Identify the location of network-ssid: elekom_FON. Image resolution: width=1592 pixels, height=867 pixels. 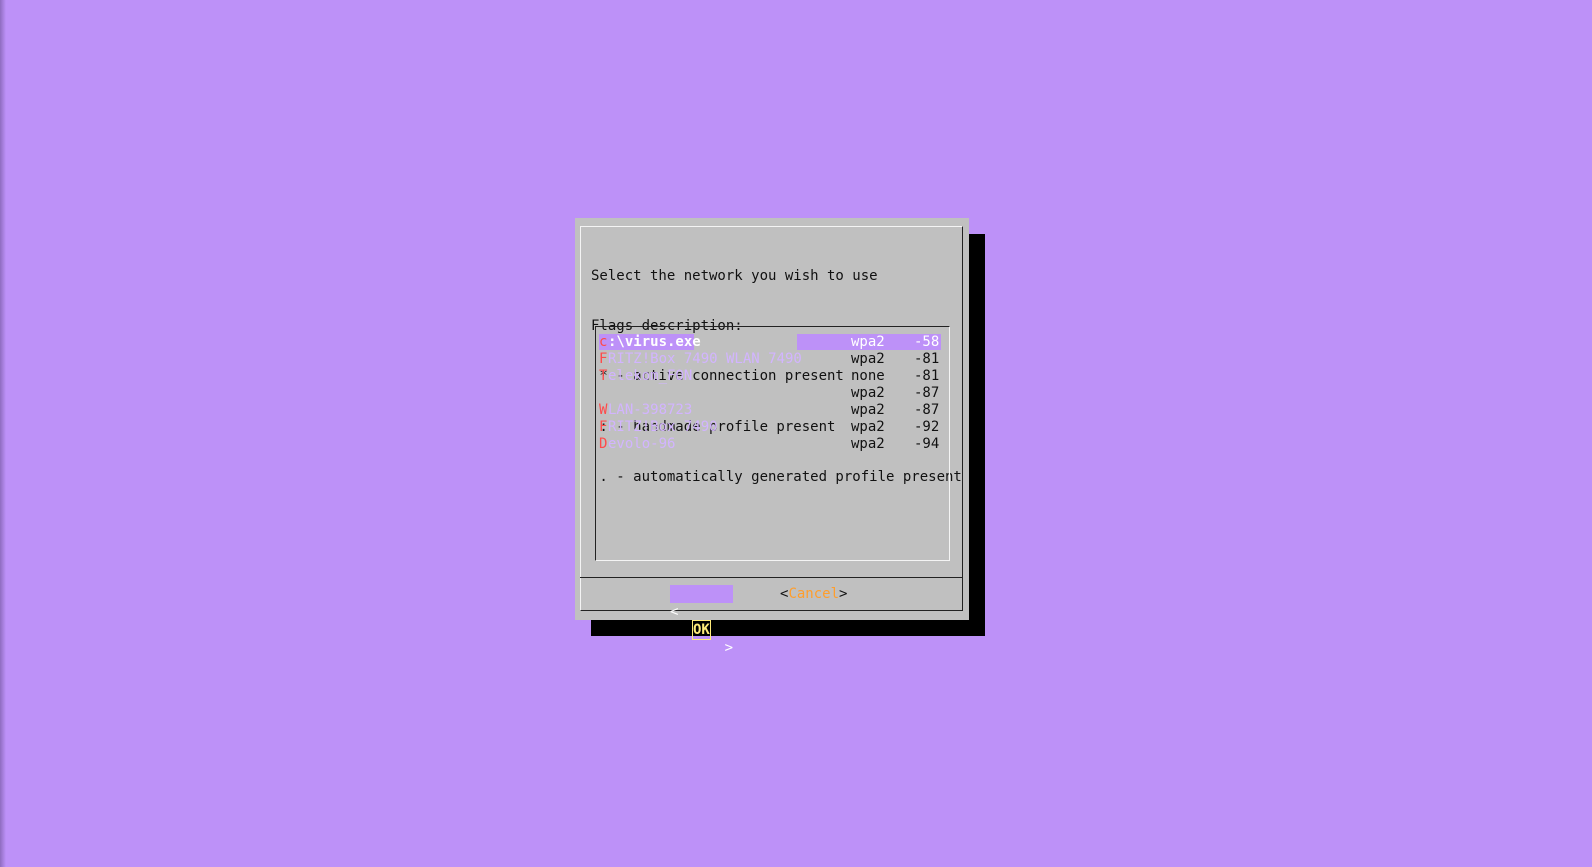
(650, 376).